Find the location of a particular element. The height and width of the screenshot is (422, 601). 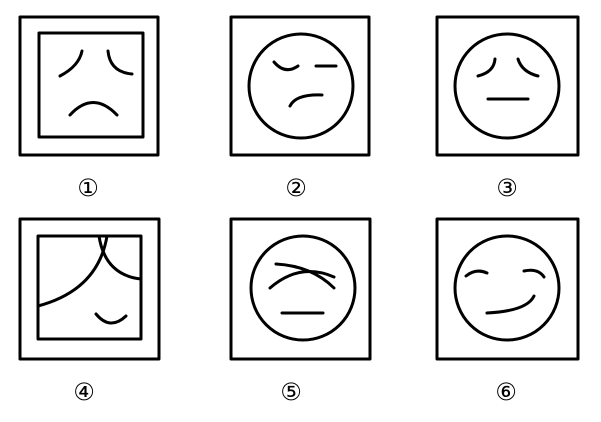

panel-6-left-eye is located at coordinates (476, 273).